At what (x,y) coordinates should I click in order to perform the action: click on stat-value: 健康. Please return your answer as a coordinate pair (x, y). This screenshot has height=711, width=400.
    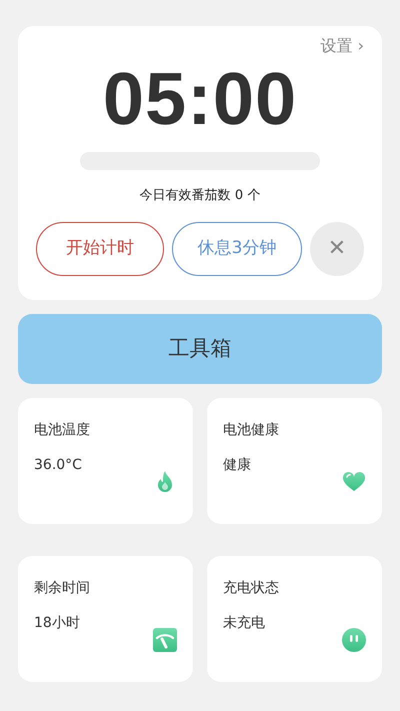
    Looking at the image, I should click on (237, 465).